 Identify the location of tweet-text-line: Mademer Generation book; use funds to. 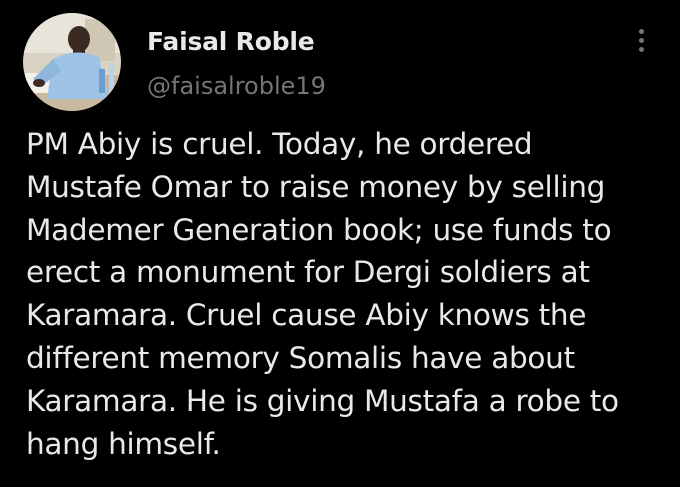
(319, 229).